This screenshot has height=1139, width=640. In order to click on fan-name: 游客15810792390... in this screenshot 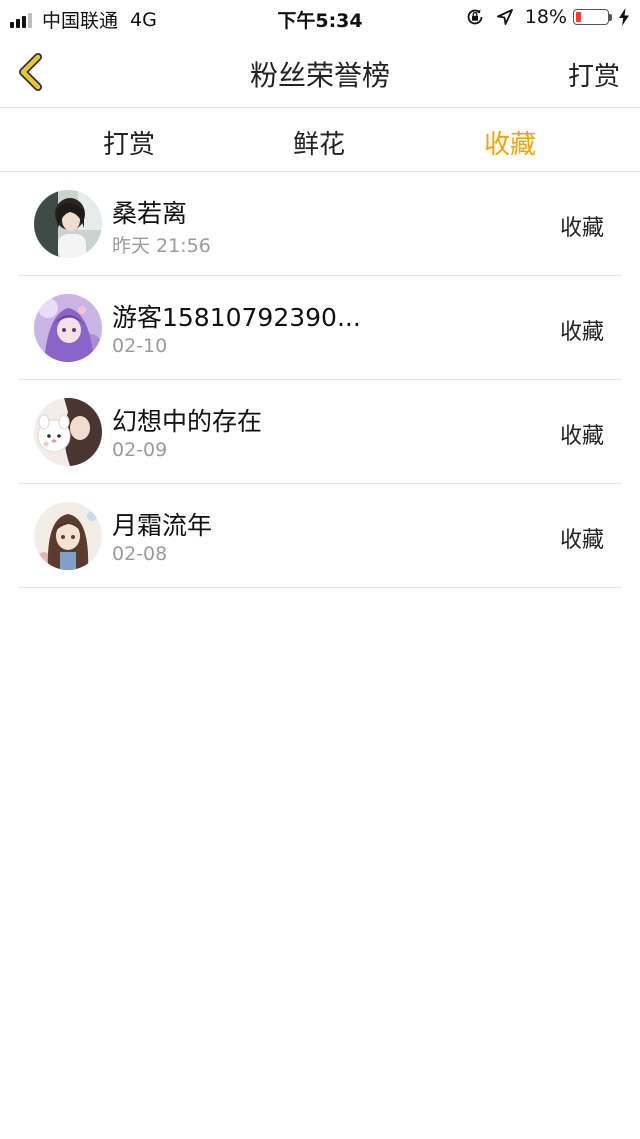, I will do `click(236, 317)`.